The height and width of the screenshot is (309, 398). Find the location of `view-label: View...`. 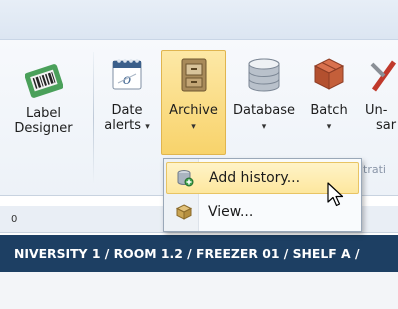

view-label: View... is located at coordinates (231, 212).